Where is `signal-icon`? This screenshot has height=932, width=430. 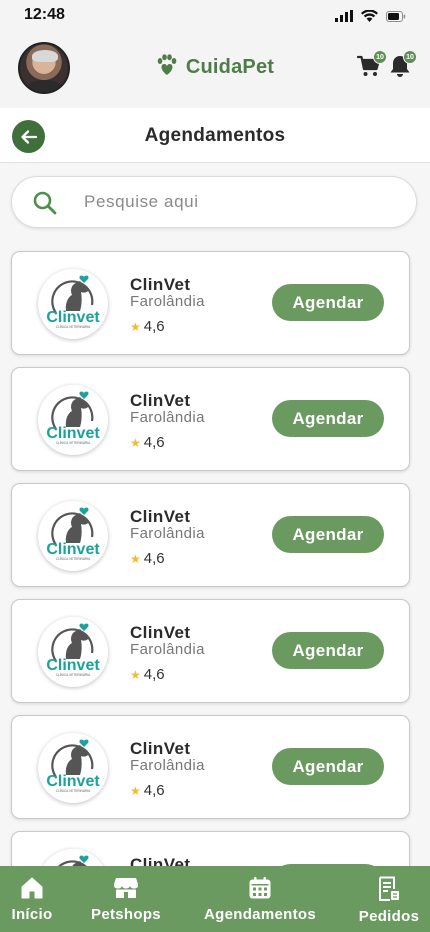
signal-icon is located at coordinates (344, 18).